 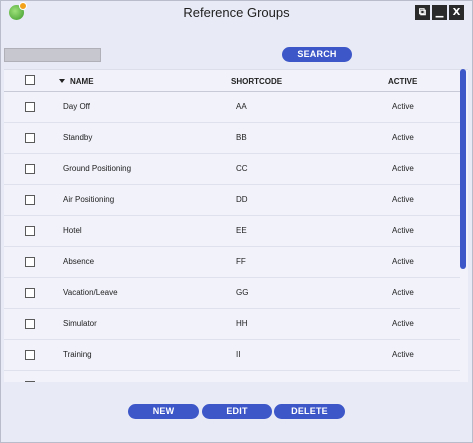 What do you see at coordinates (238, 354) in the screenshot?
I see `row-shortcode: II` at bounding box center [238, 354].